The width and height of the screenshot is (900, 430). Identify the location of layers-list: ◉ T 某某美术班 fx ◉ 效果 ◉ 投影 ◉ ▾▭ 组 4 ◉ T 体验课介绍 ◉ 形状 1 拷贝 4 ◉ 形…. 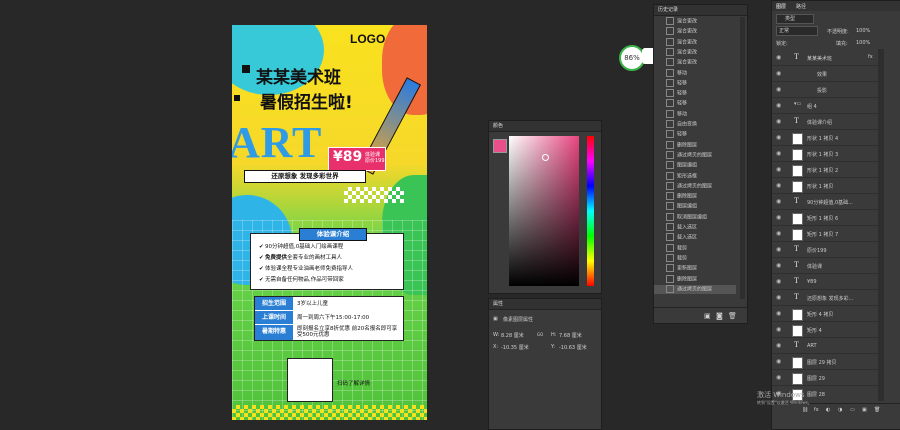
(825, 225).